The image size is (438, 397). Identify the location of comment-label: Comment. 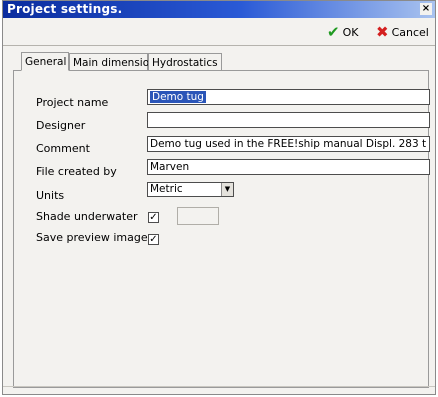
(63, 148).